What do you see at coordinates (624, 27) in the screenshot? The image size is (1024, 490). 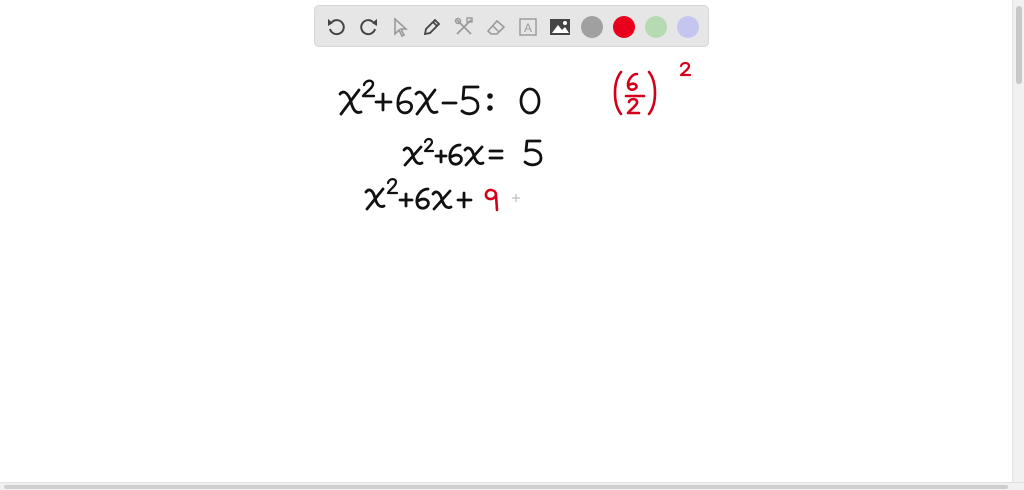 I see `color-swatch-red` at bounding box center [624, 27].